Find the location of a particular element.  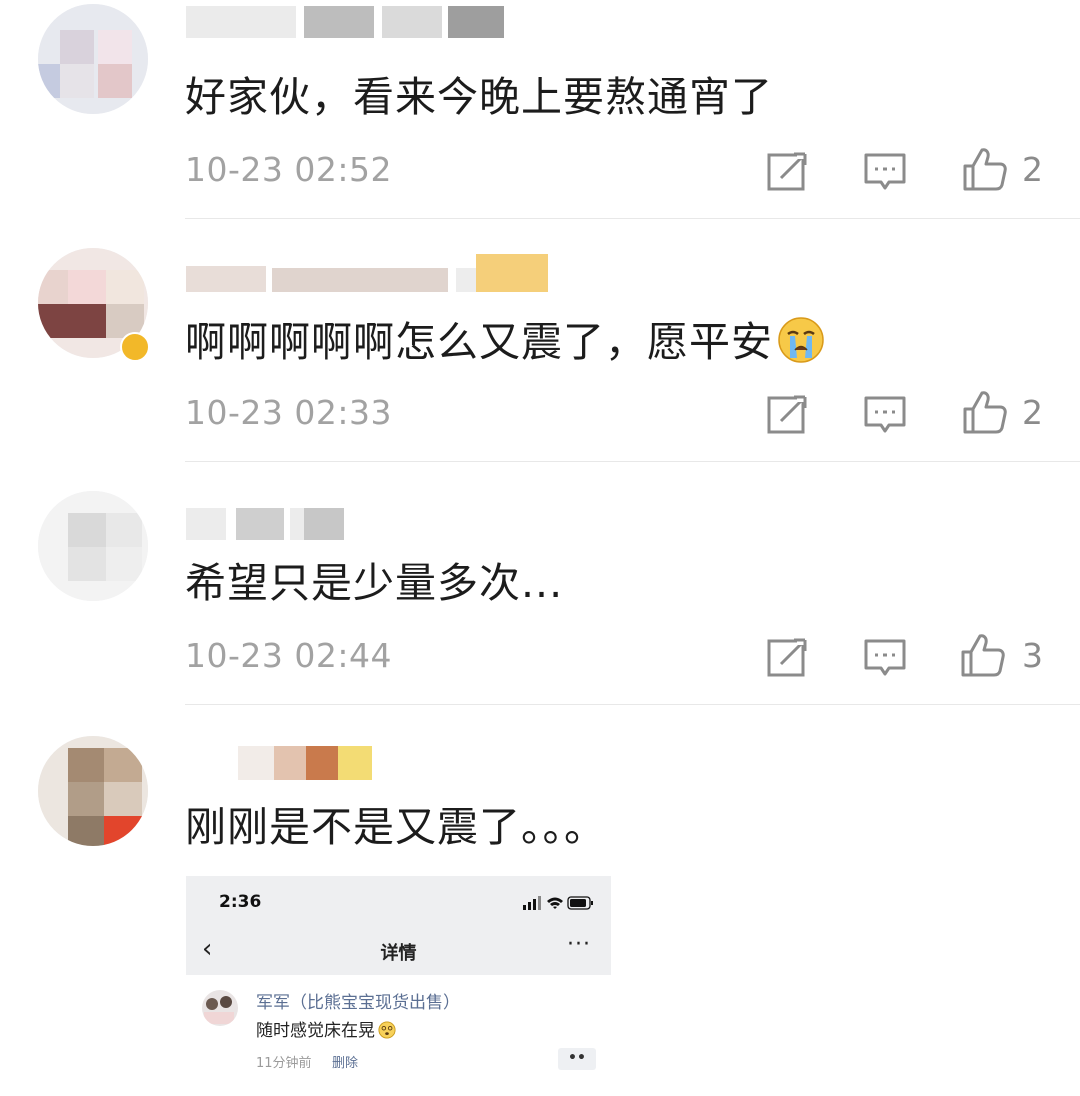

embedded-author: 军军（比熊宝宝现货出售） is located at coordinates (358, 1000).